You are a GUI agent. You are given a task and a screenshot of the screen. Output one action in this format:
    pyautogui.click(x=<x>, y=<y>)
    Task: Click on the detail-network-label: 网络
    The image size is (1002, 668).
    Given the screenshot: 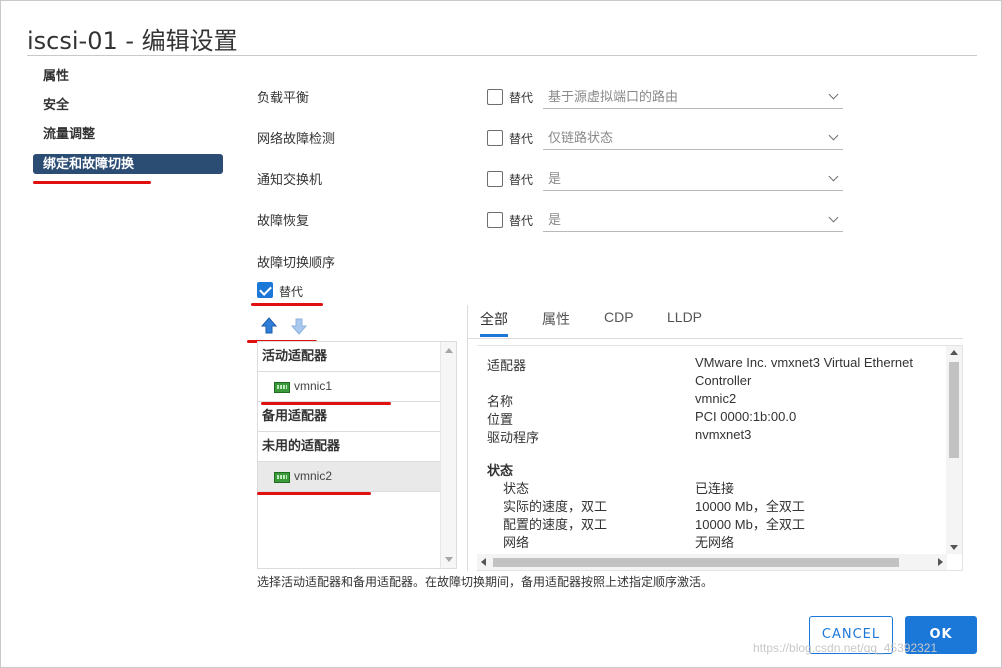 What is the action you would take?
    pyautogui.click(x=516, y=542)
    